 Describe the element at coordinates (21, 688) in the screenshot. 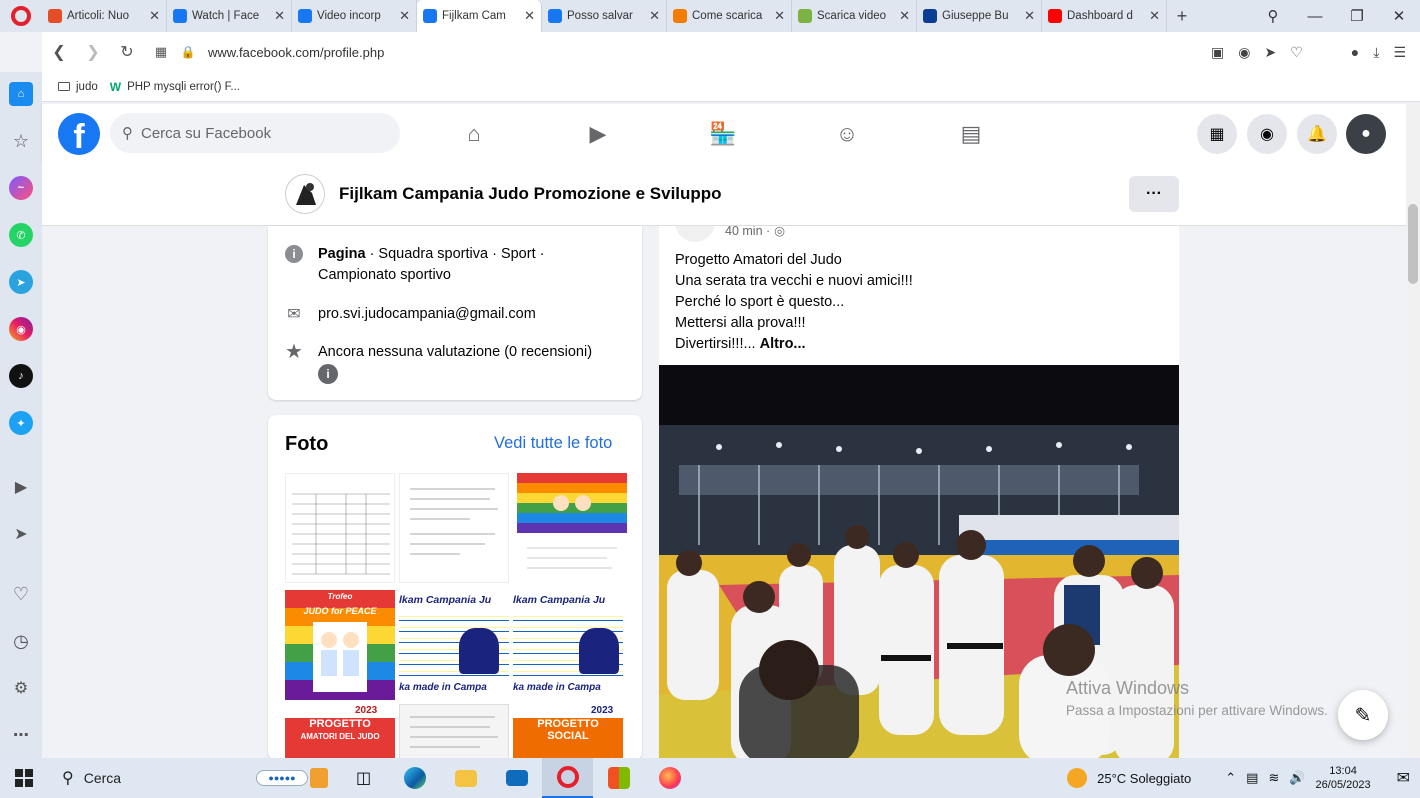

I see `extensions-icon: ⚙` at that location.